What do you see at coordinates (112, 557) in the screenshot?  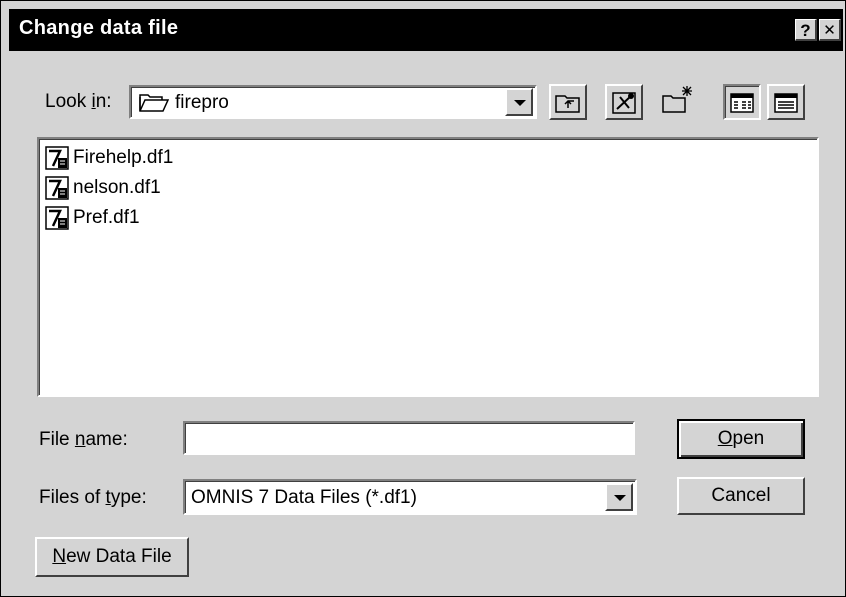 I see `new-data-file-button: New Data File` at bounding box center [112, 557].